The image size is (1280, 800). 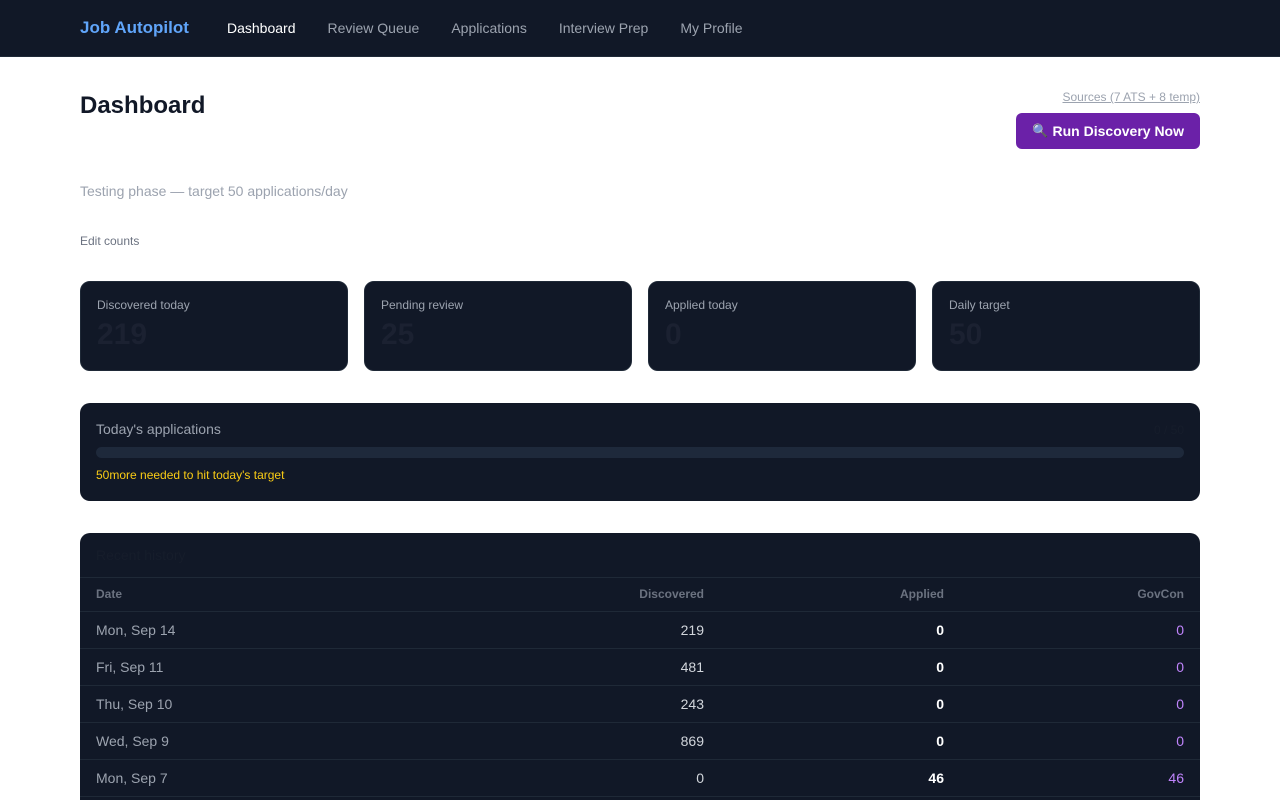 What do you see at coordinates (600, 595) in the screenshot?
I see `column-header-discovered: Discovered` at bounding box center [600, 595].